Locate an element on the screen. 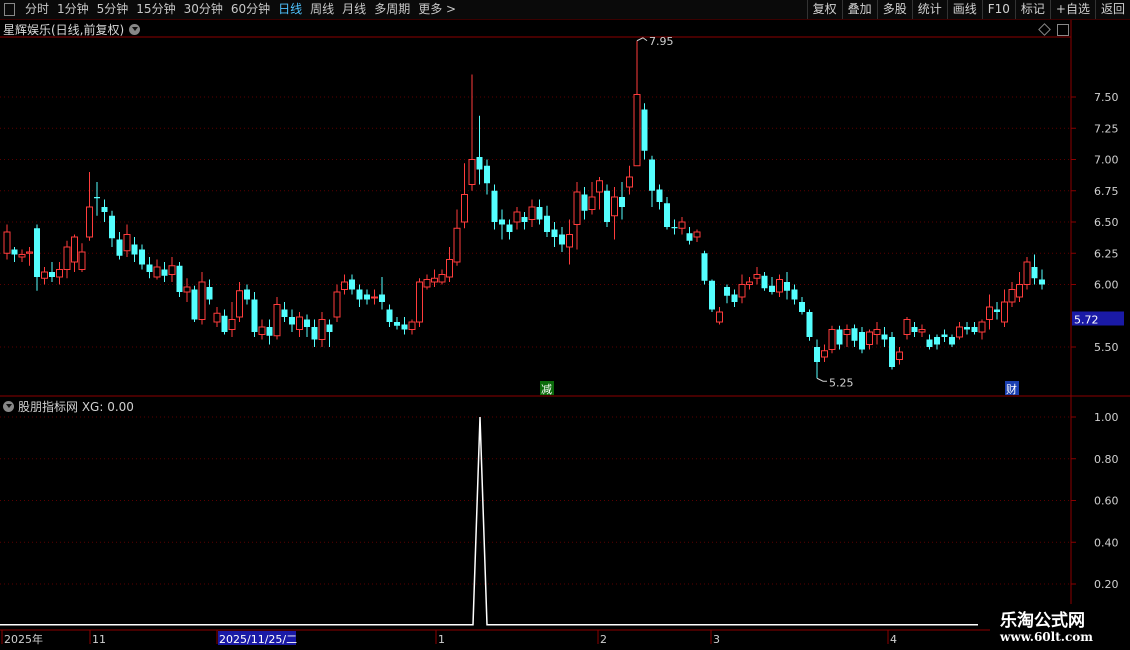 The height and width of the screenshot is (650, 1130). price-tick-label: 7.50 is located at coordinates (1106, 97).